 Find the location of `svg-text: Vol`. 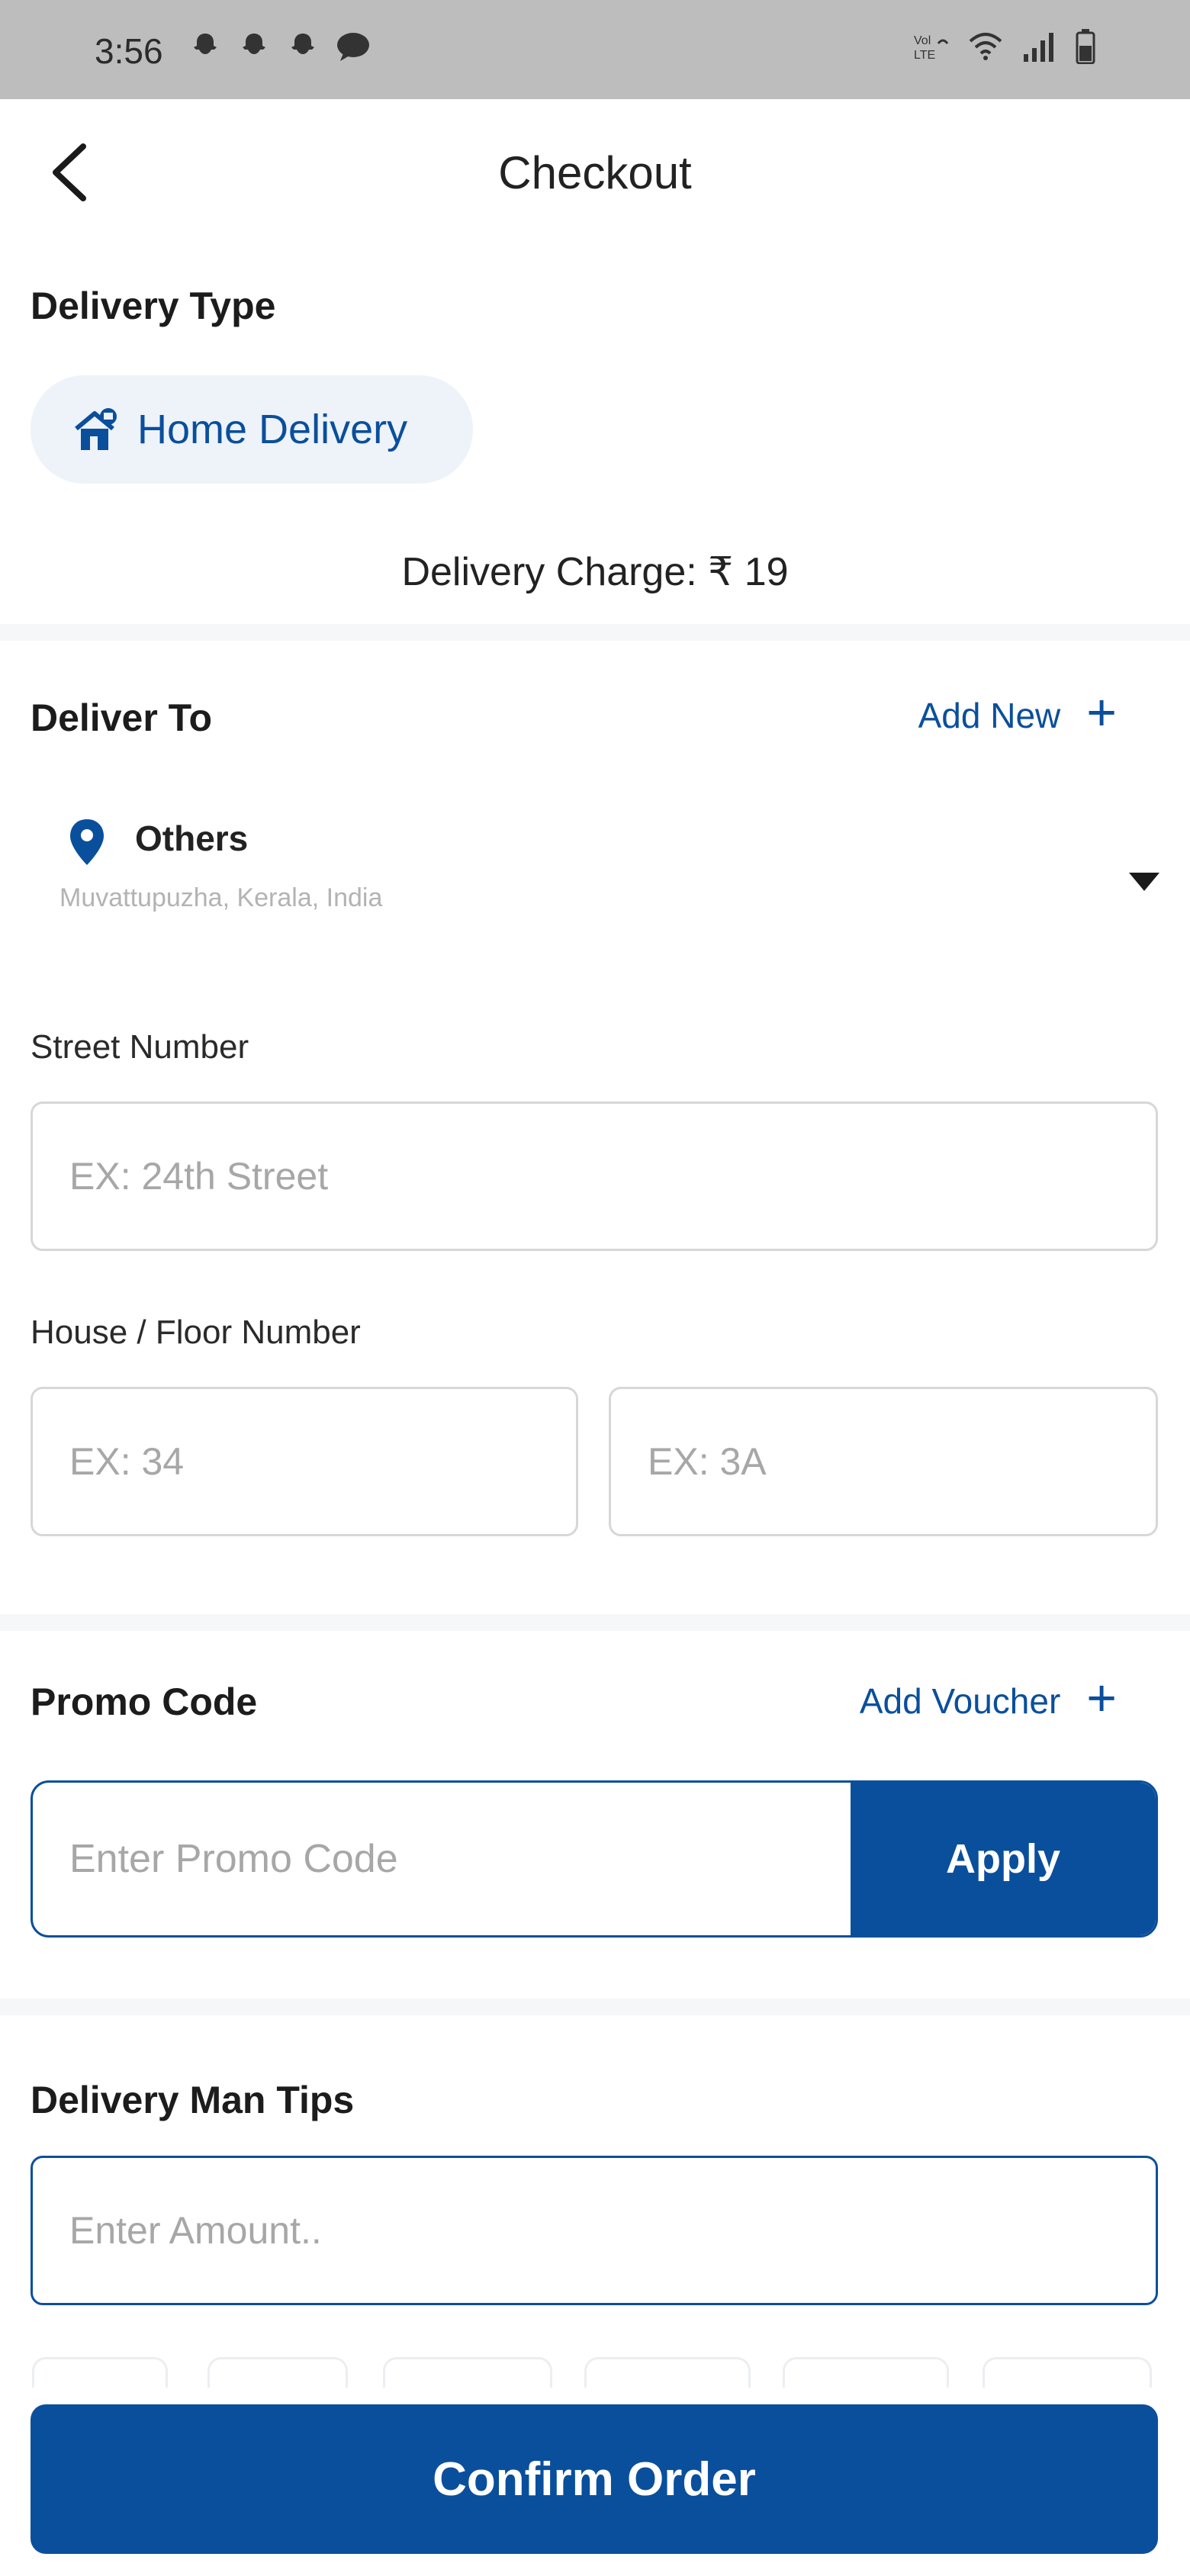

svg-text: Vol is located at coordinates (922, 40).